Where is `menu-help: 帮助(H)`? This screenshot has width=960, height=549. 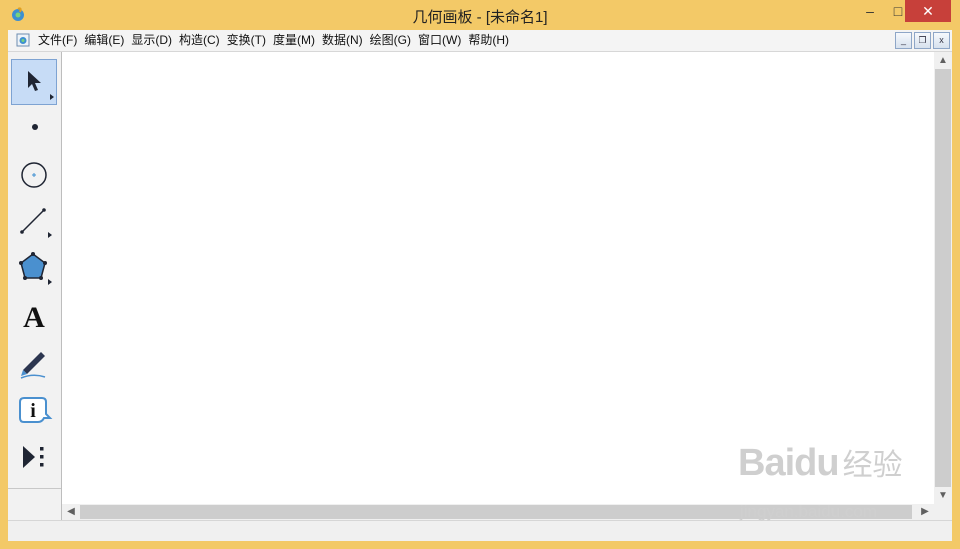
menu-help: 帮助(H) is located at coordinates (492, 40).